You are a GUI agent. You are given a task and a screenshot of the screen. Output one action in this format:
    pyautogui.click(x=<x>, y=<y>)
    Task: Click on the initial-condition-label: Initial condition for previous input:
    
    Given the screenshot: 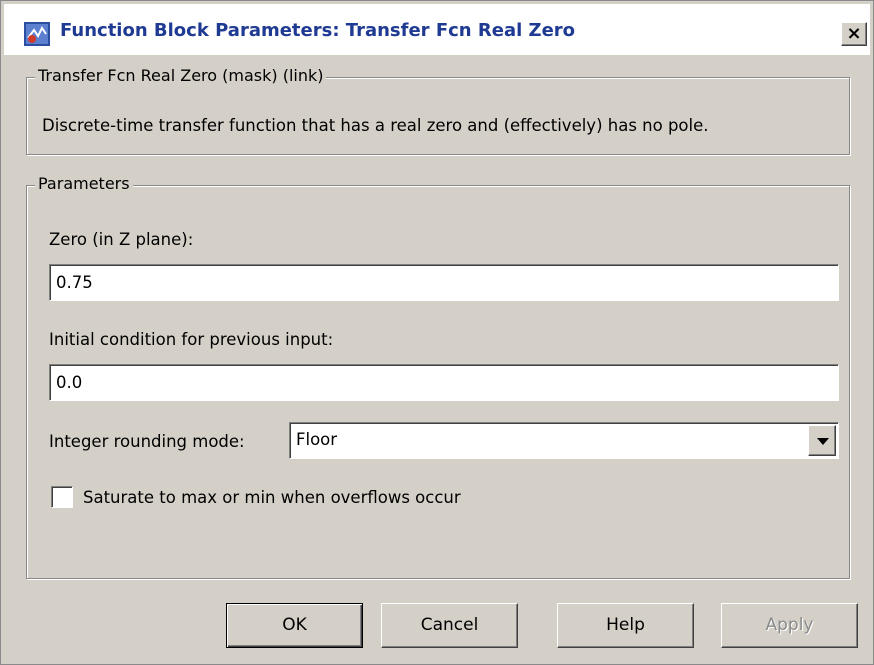 What is the action you would take?
    pyautogui.click(x=191, y=339)
    